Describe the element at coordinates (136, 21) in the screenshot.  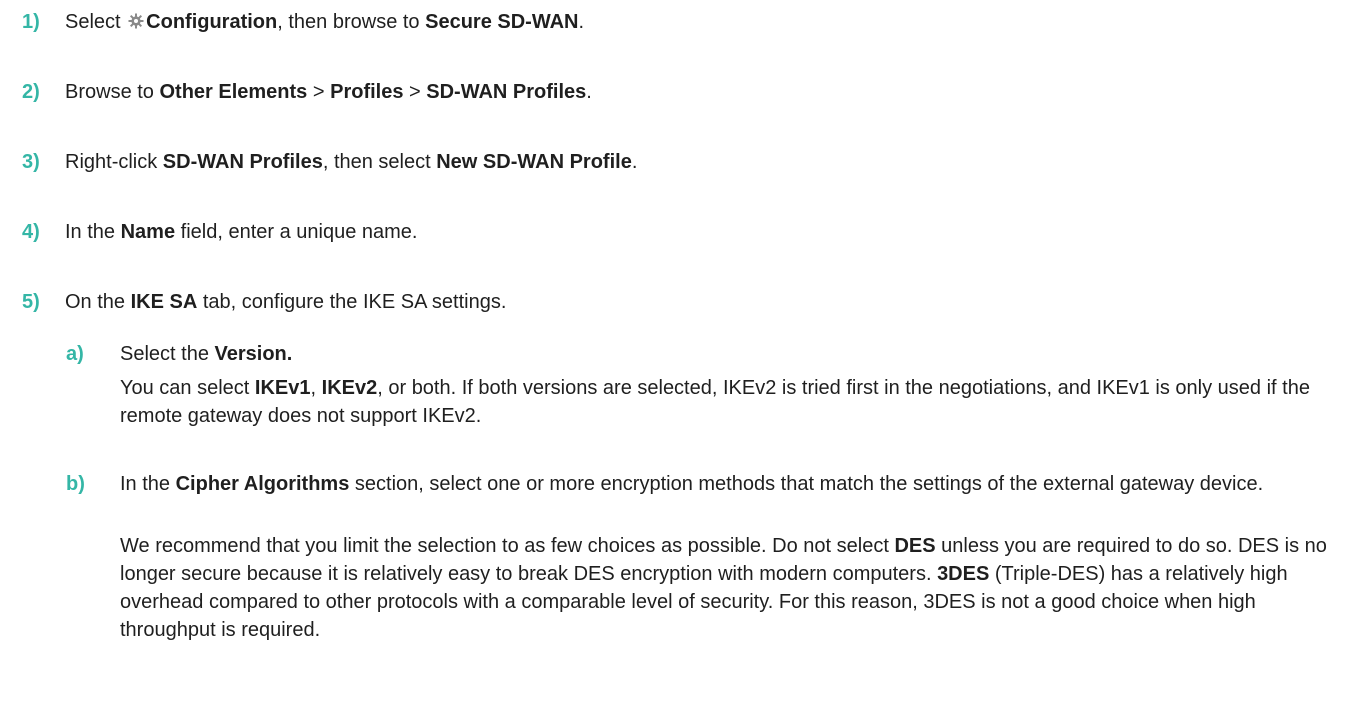
I see `gear-icon` at that location.